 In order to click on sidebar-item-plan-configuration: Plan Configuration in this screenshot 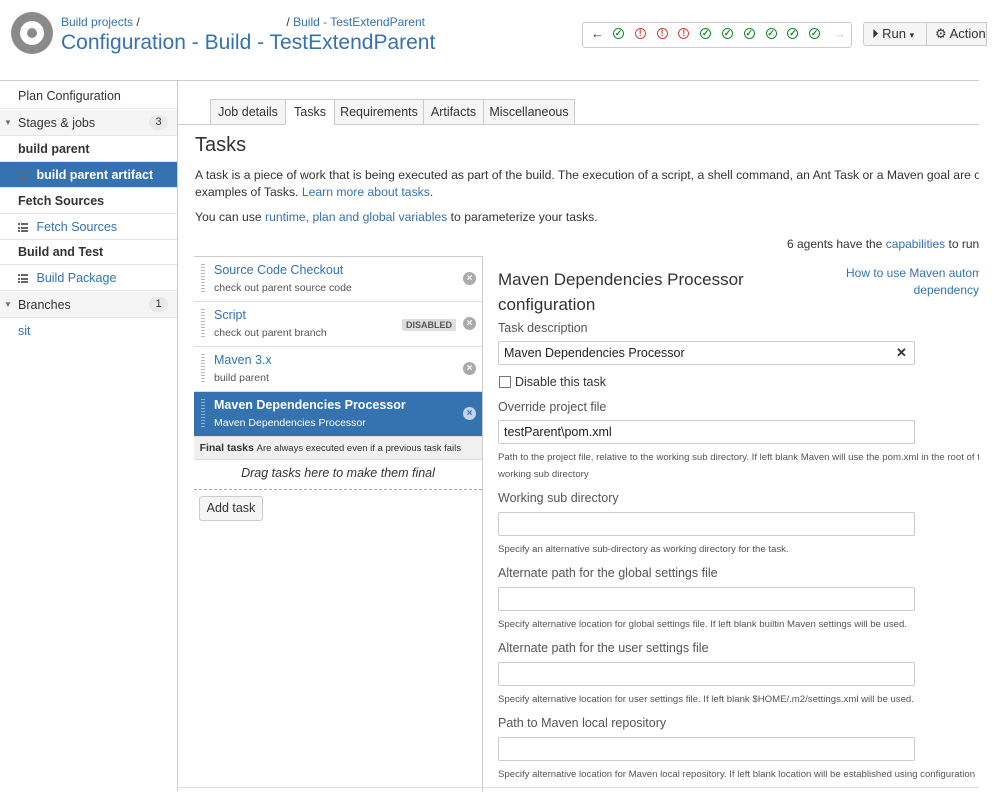, I will do `click(88, 96)`.